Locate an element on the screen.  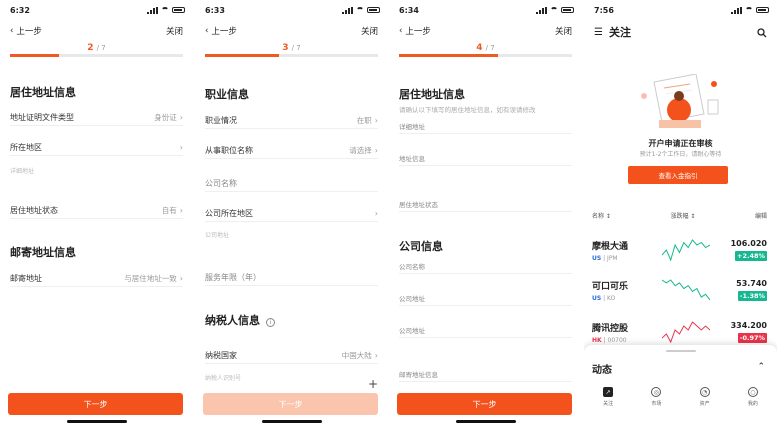
search-icon is located at coordinates (762, 32).